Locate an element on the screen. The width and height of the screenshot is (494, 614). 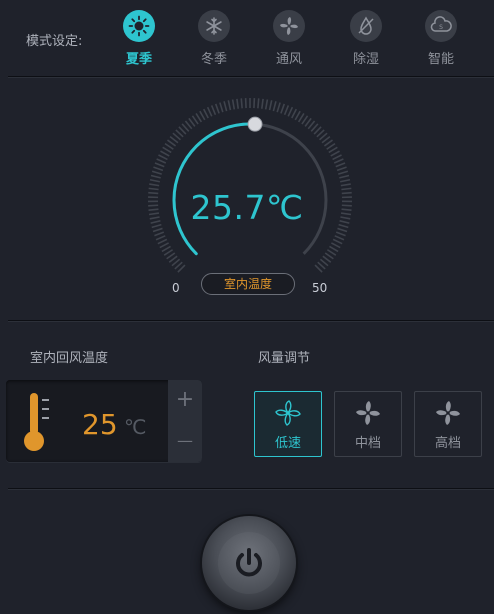
fan-speed-low-label: 低速 is located at coordinates (287, 443).